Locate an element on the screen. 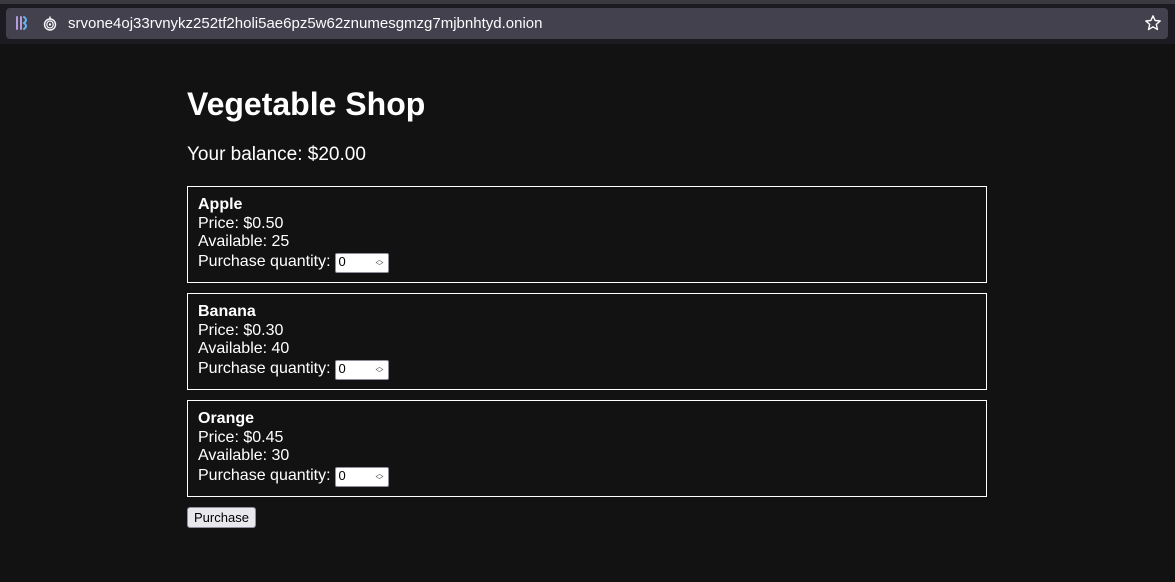  onion-icon is located at coordinates (50, 23).